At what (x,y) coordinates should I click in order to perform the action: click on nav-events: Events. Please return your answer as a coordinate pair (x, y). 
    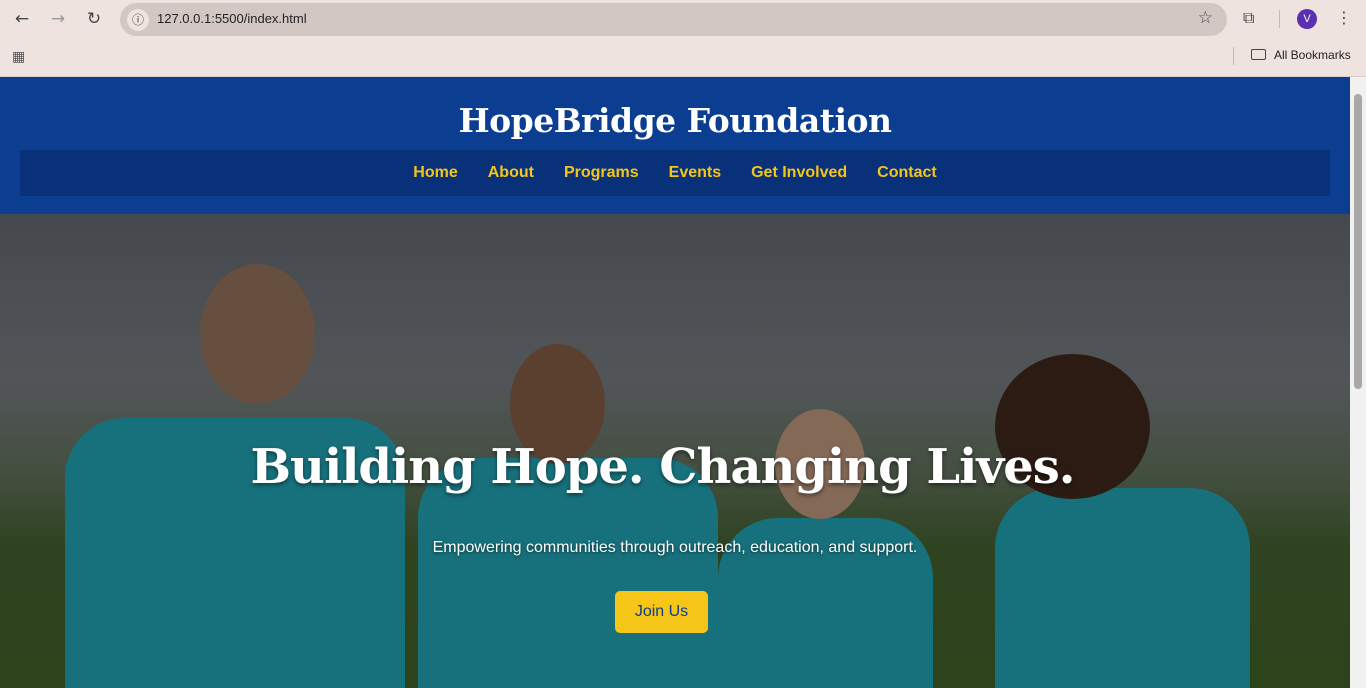
    Looking at the image, I should click on (695, 173).